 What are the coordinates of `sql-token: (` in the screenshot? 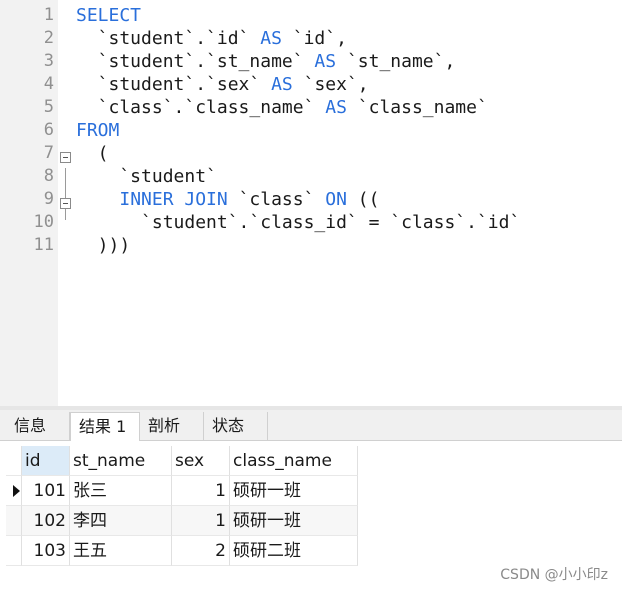 It's located at (92, 153).